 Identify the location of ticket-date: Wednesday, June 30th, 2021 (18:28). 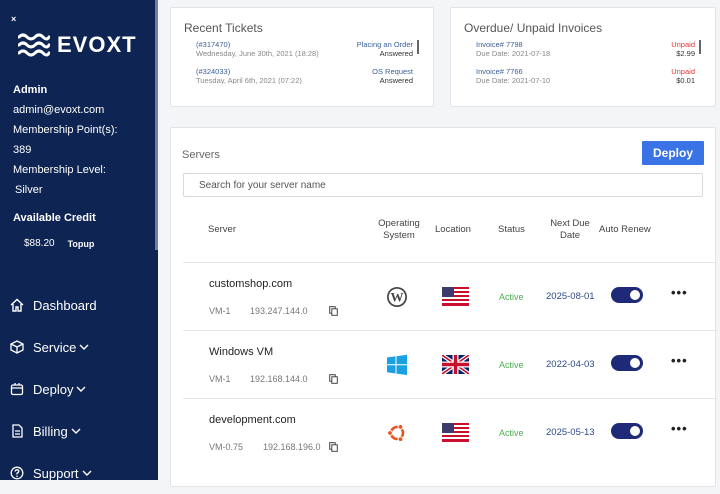
(257, 53).